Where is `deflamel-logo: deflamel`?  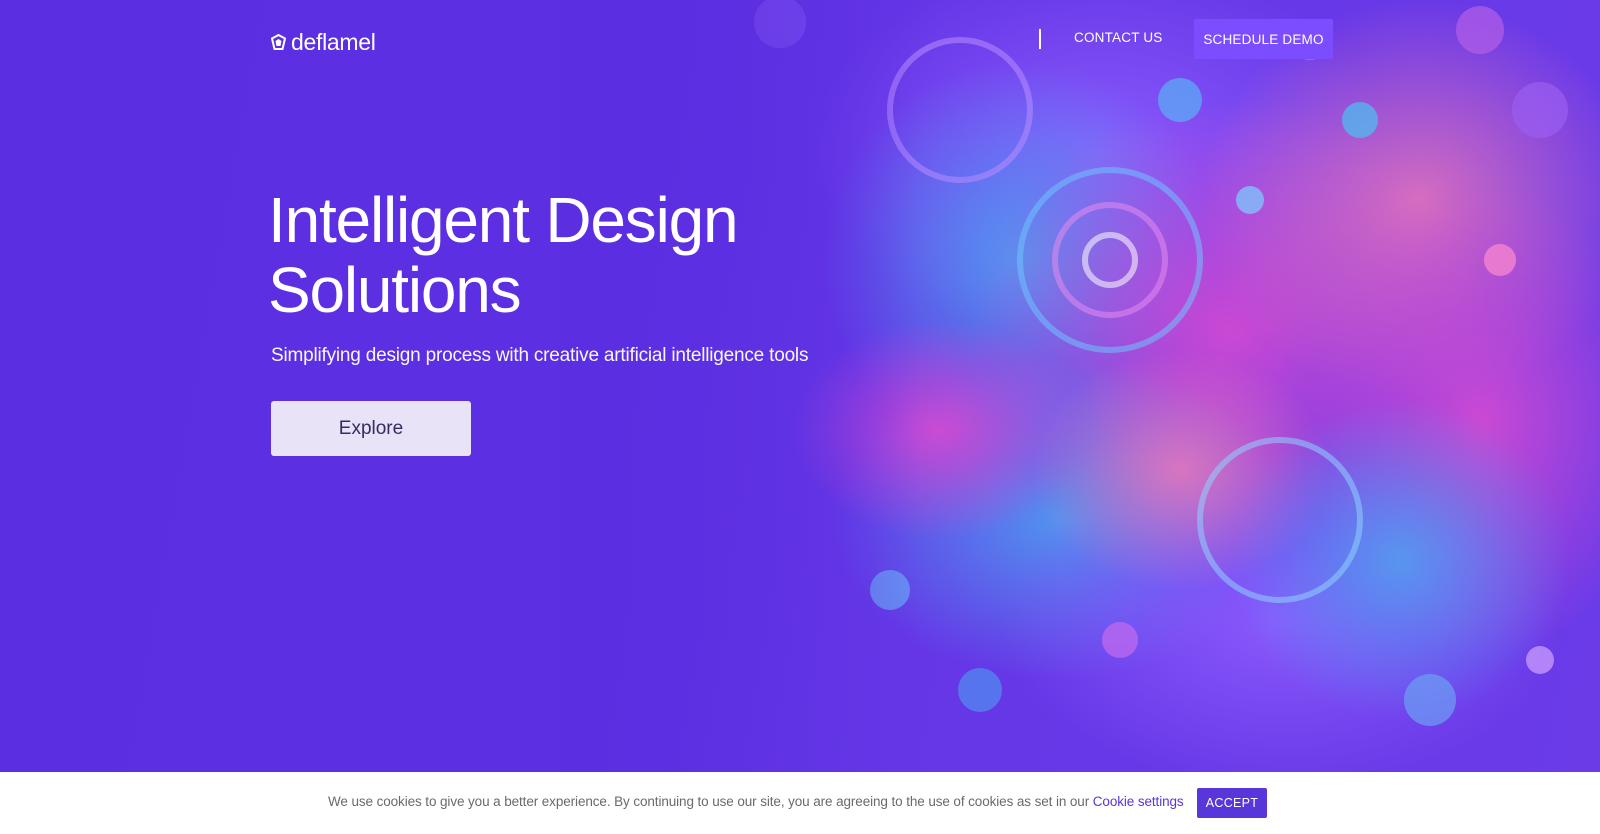
deflamel-logo: deflamel is located at coordinates (323, 42).